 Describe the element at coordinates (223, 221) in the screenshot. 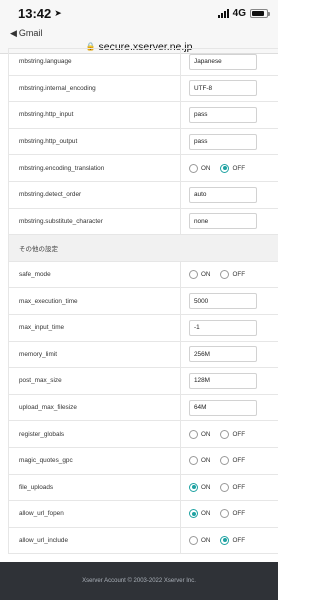

I see `mbstring-substitute-character-input: none` at that location.